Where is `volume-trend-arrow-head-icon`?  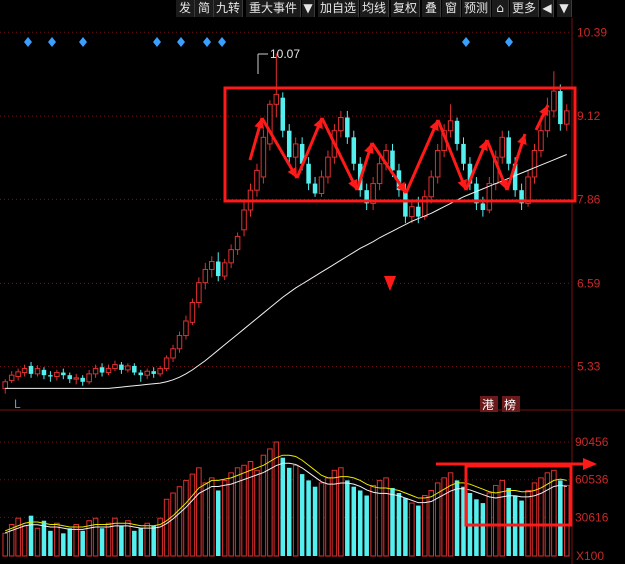
volume-trend-arrow-head-icon is located at coordinates (590, 464).